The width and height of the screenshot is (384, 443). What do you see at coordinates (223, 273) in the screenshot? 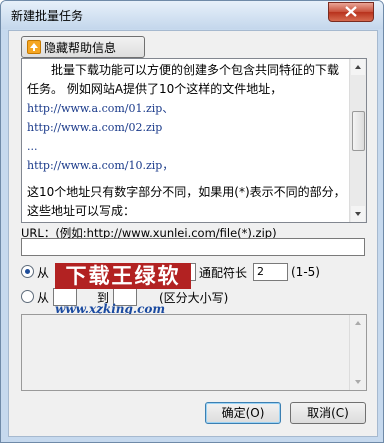
I see `wildcard-length-label: 通配符长` at bounding box center [223, 273].